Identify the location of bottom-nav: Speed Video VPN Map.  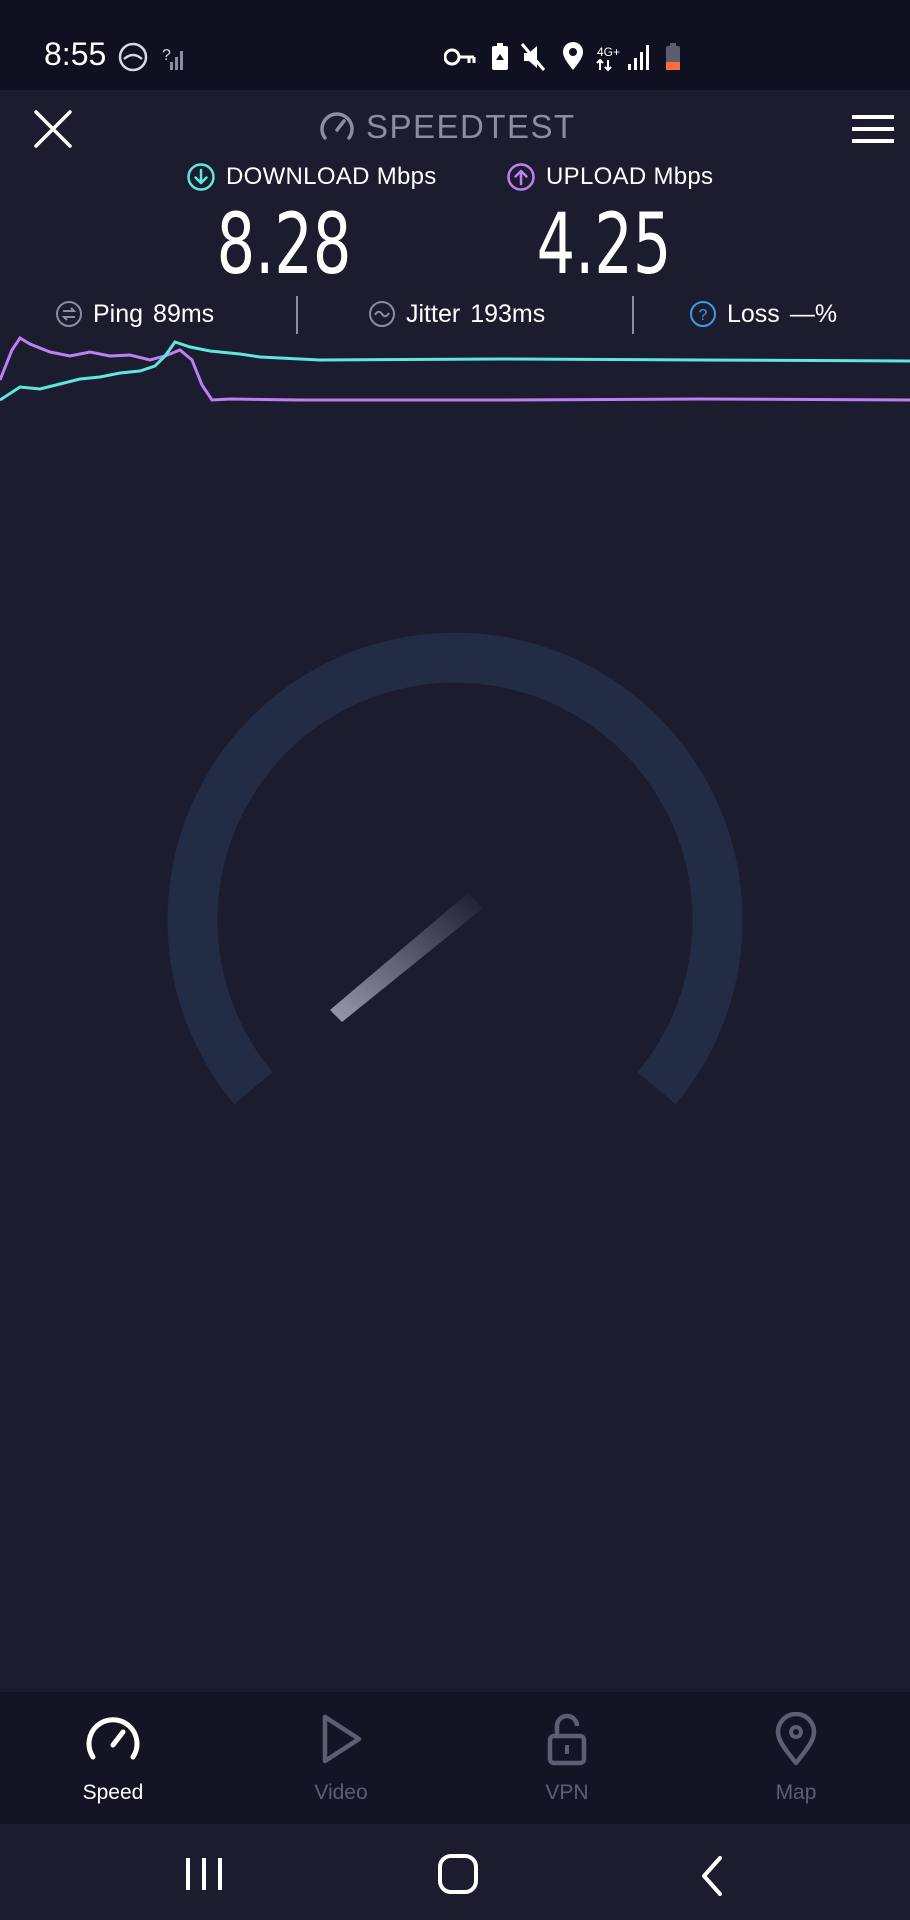
(455, 1758).